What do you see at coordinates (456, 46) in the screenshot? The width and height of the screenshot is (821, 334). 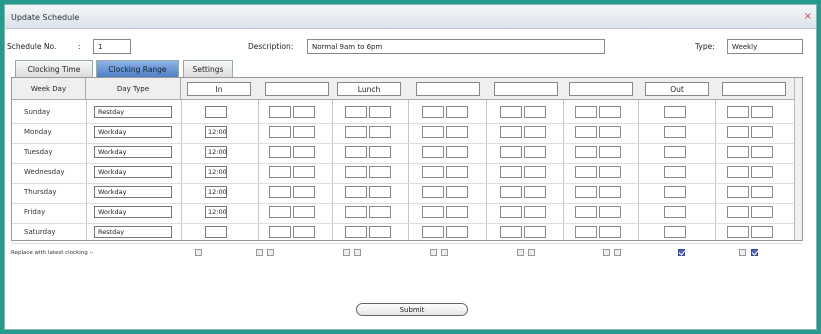 I see `description-input: Normal 9am to 6pm` at bounding box center [456, 46].